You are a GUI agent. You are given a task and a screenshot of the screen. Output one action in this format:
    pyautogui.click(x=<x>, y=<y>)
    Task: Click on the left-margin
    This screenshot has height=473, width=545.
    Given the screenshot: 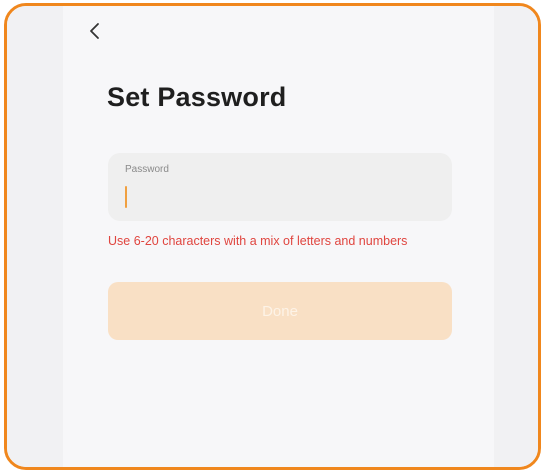 What is the action you would take?
    pyautogui.click(x=35, y=236)
    